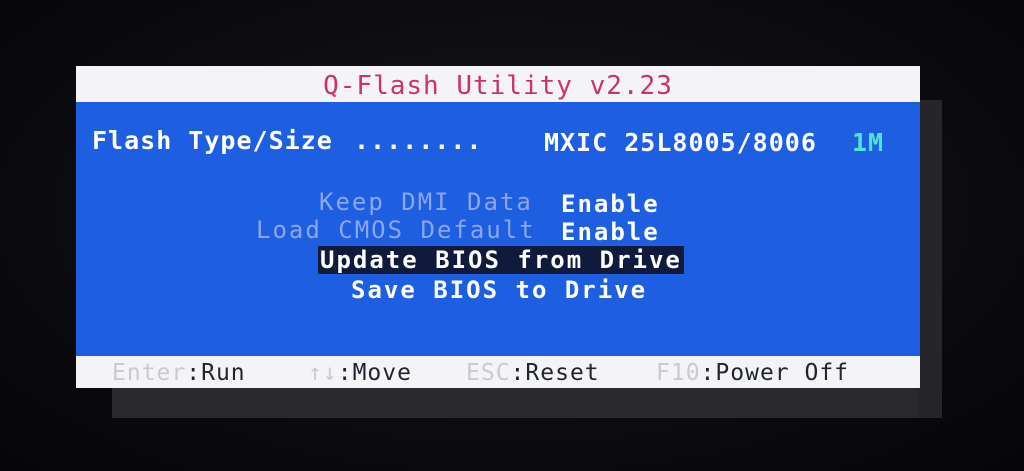  What do you see at coordinates (212, 140) in the screenshot?
I see `flash-type-label: Flash Type/Size` at bounding box center [212, 140].